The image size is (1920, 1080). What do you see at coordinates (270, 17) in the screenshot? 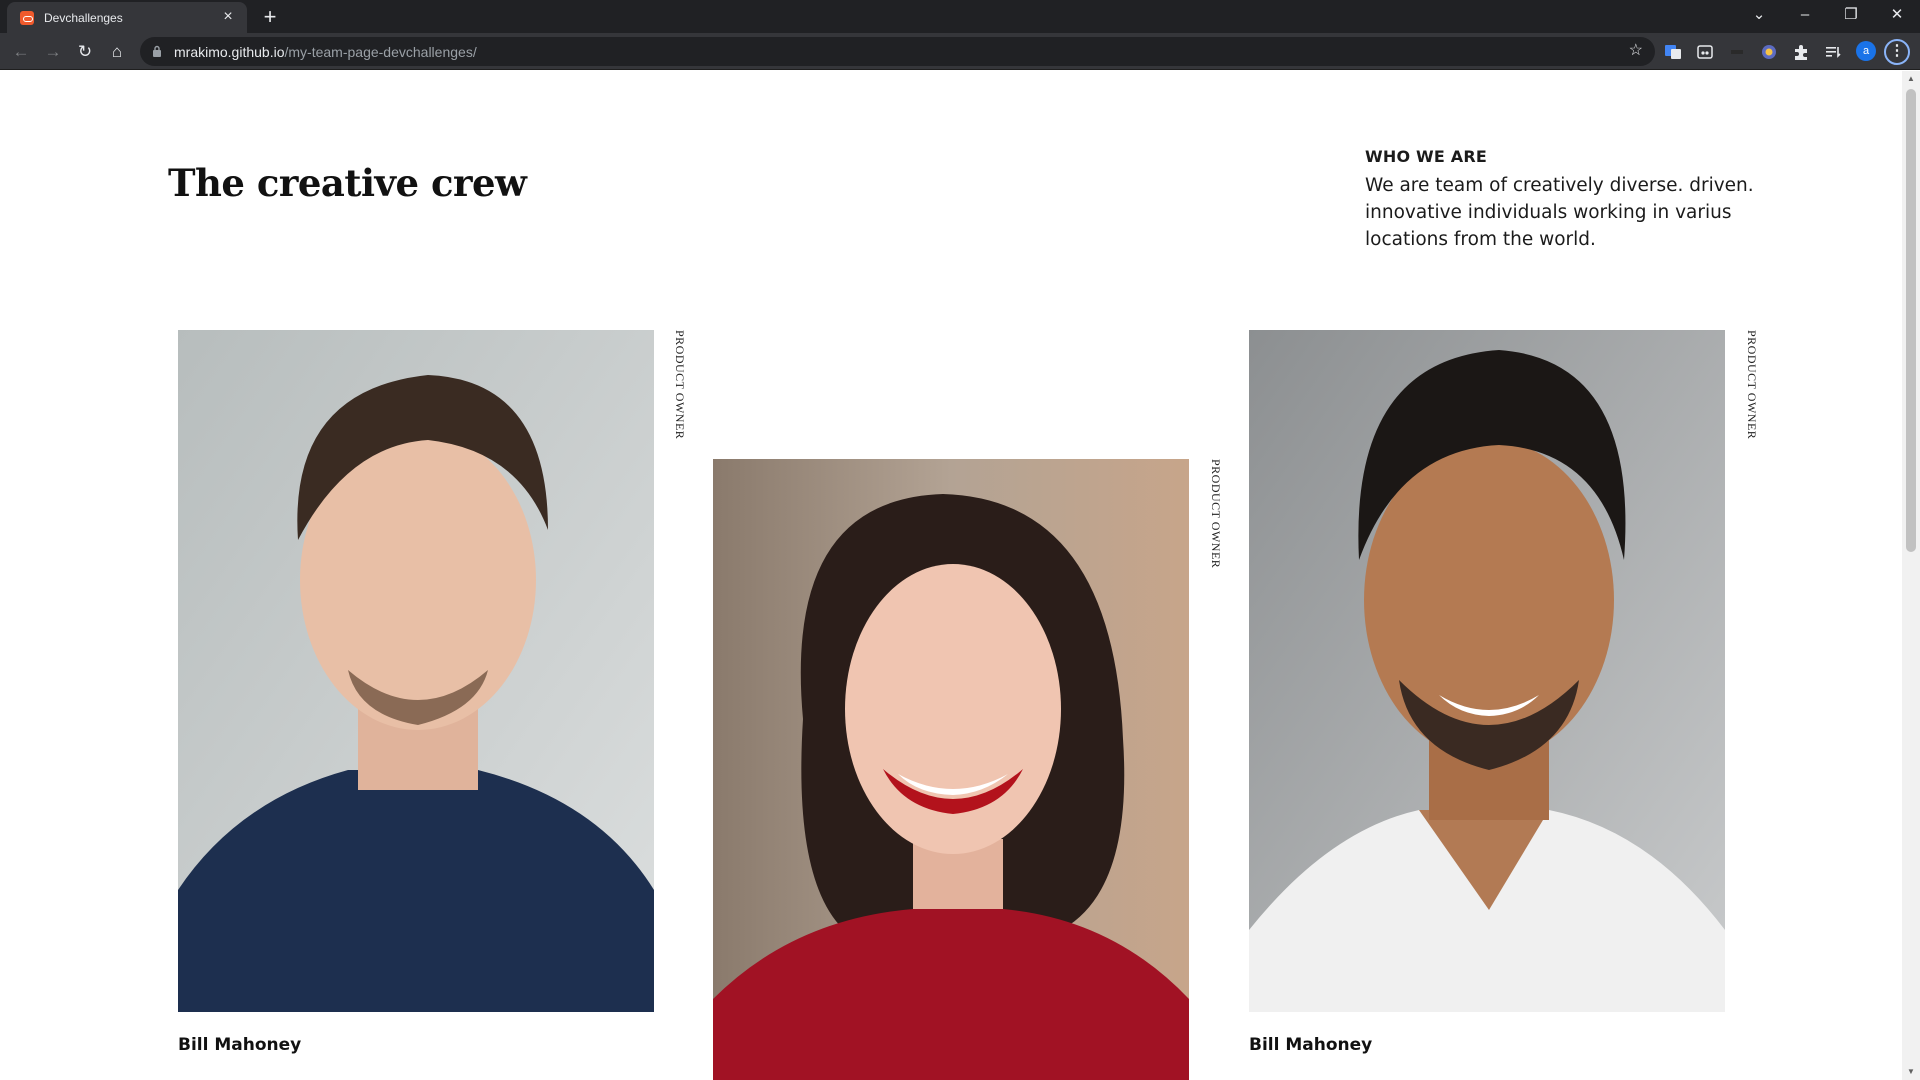
I see `new-tab-button: +` at bounding box center [270, 17].